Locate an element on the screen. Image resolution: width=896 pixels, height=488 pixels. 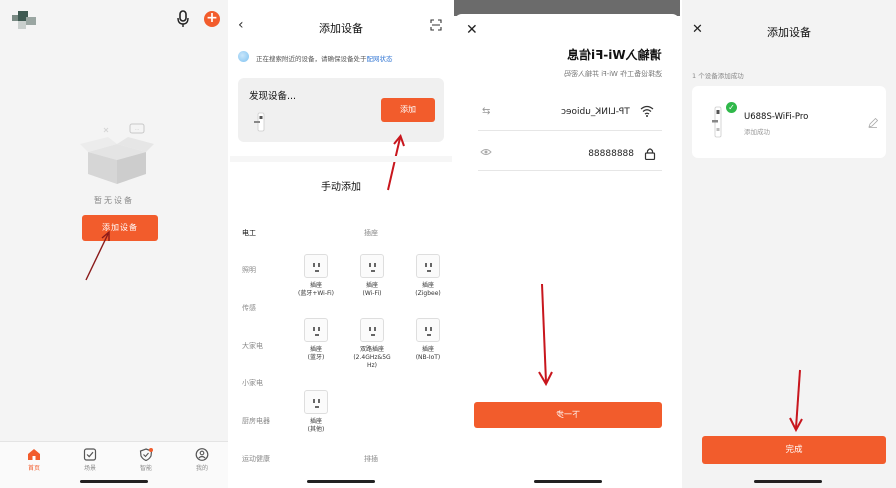
tab-smart: 智能 is located at coordinates (146, 460).